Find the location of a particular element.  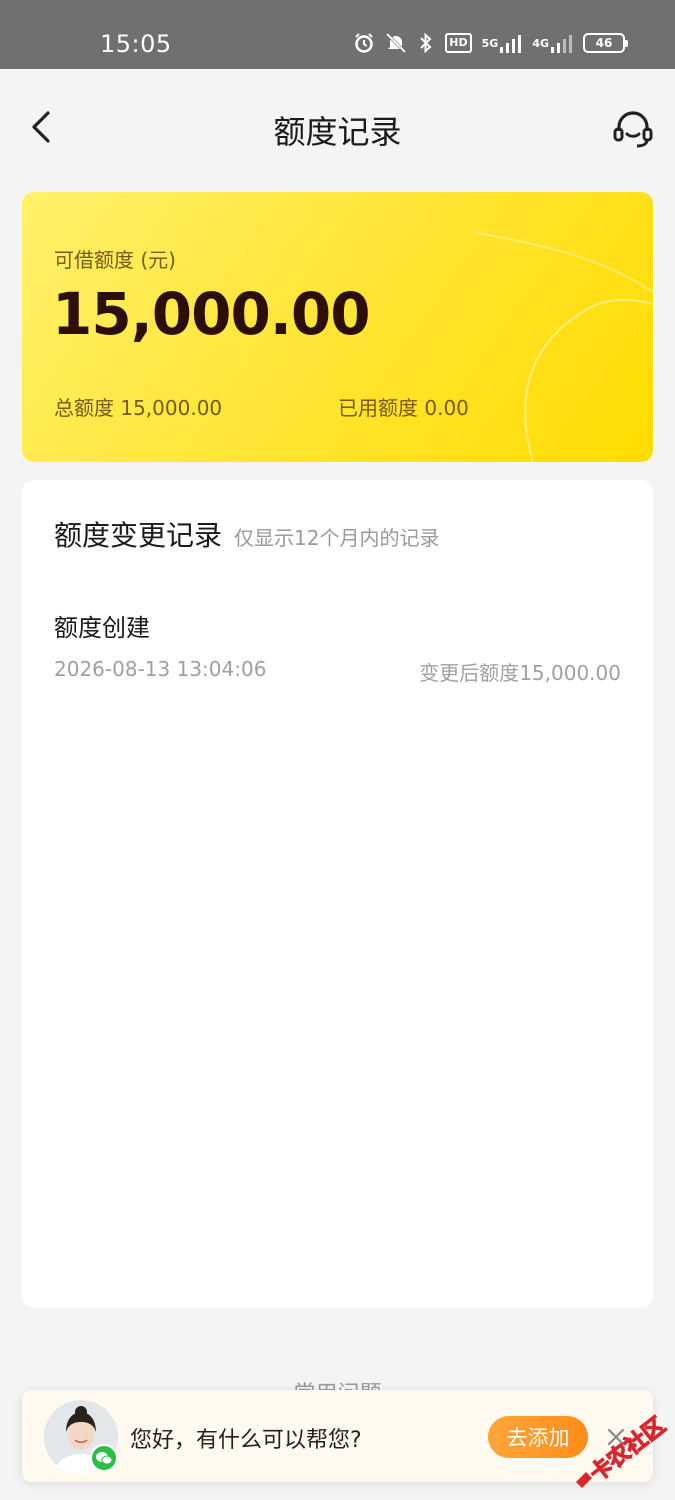

records-hint: 仅显示12个月内的记录 is located at coordinates (337, 538).